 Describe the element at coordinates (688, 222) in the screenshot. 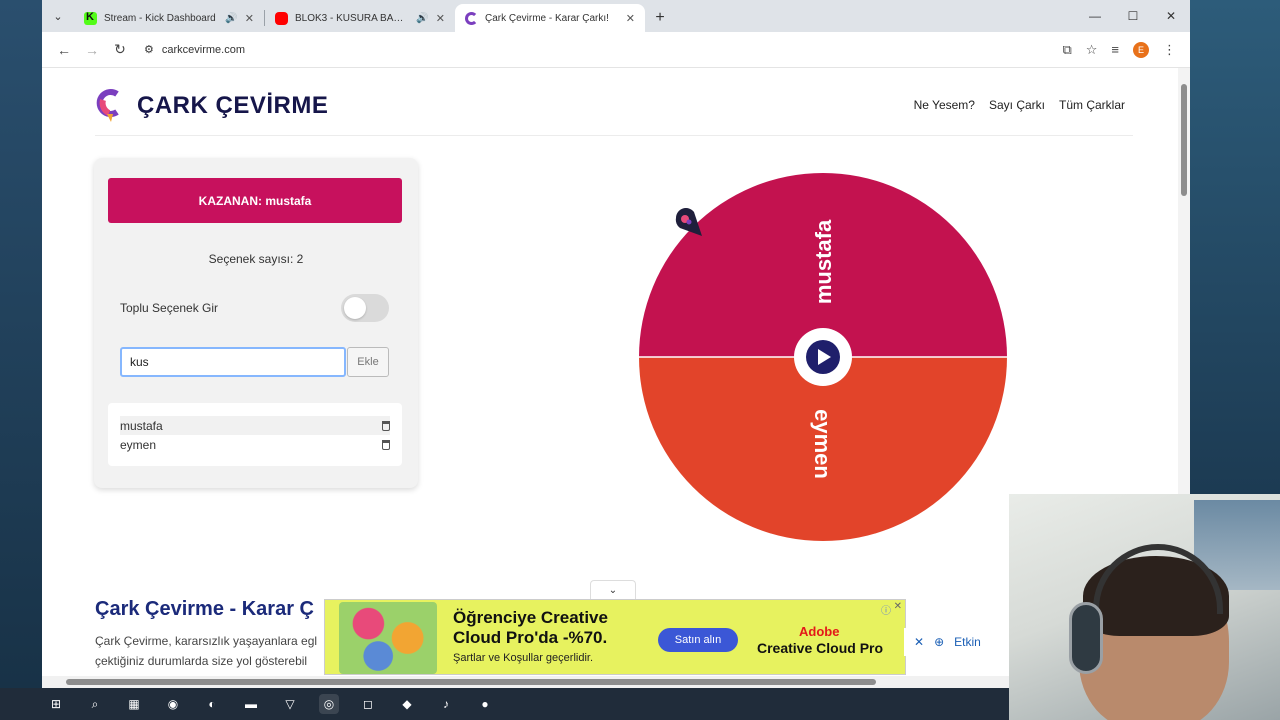

I see `wheel-pointer-icon` at that location.